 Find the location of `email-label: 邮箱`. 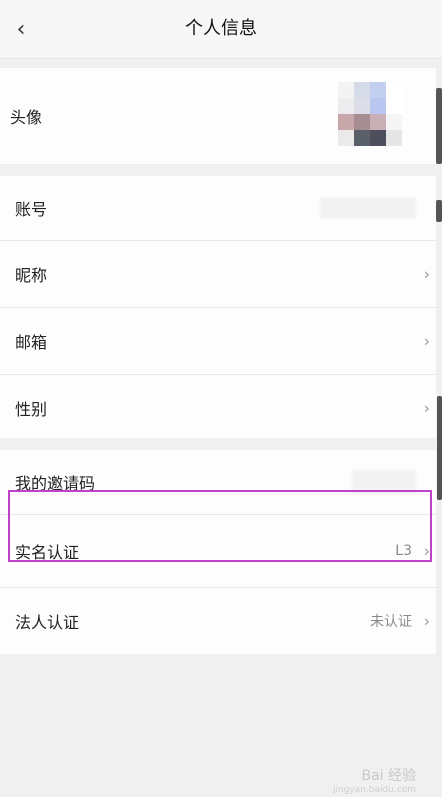

email-label: 邮箱 is located at coordinates (31, 342).